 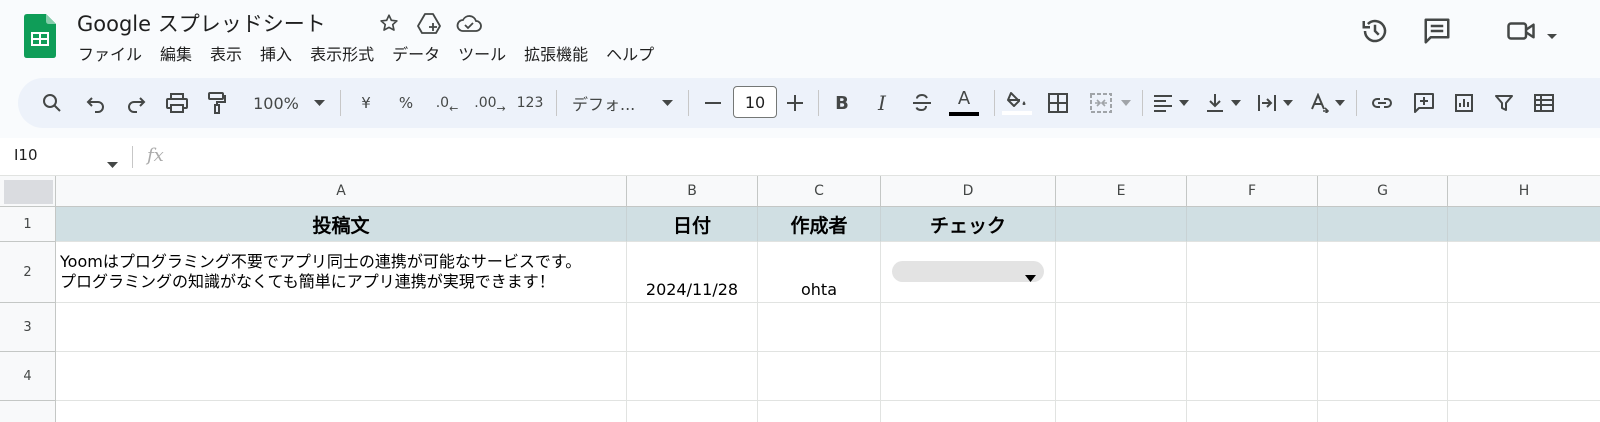 What do you see at coordinates (819, 327) in the screenshot?
I see `cell-c3` at bounding box center [819, 327].